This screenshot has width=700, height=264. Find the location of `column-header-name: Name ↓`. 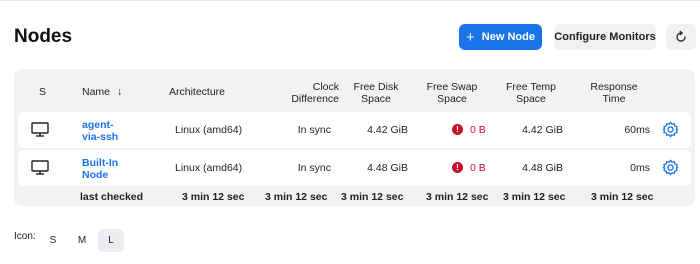

column-header-name: Name ↓ is located at coordinates (102, 92).